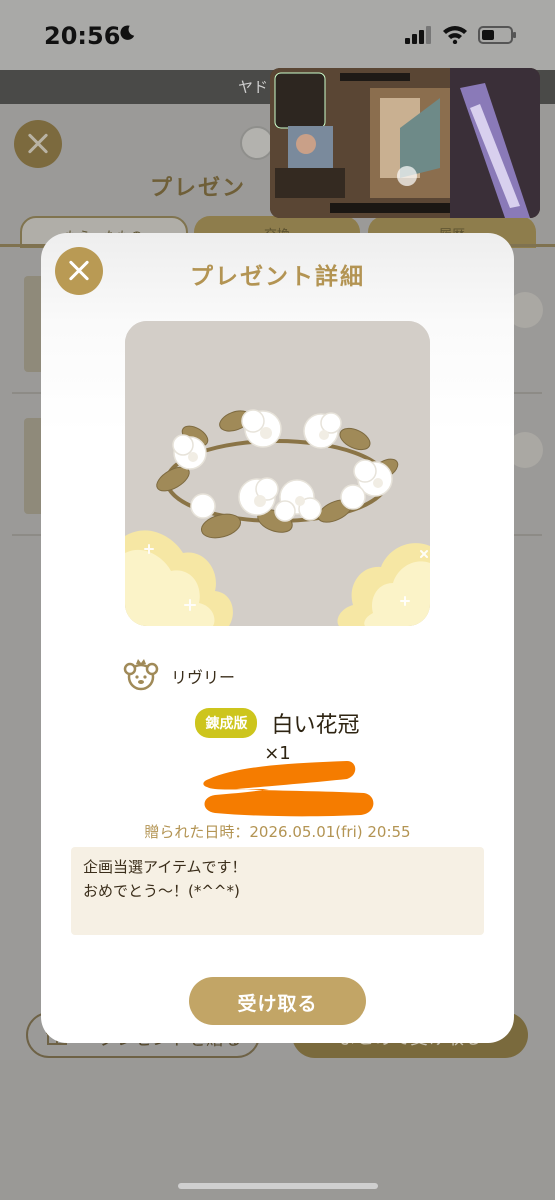 The image size is (555, 1200). Describe the element at coordinates (277, 1130) in the screenshot. I see `background-bottom-bar` at that location.